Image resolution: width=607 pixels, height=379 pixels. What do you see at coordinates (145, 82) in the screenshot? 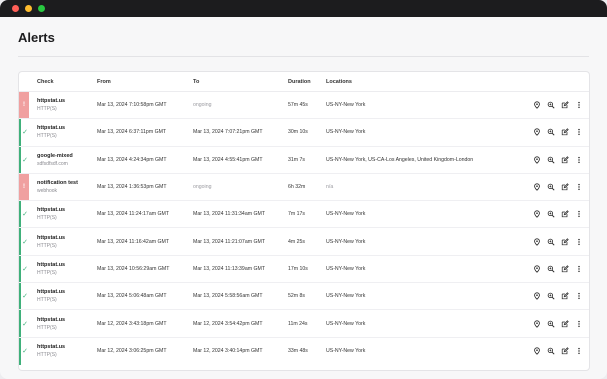
I see `column-header-from: From` at bounding box center [145, 82].